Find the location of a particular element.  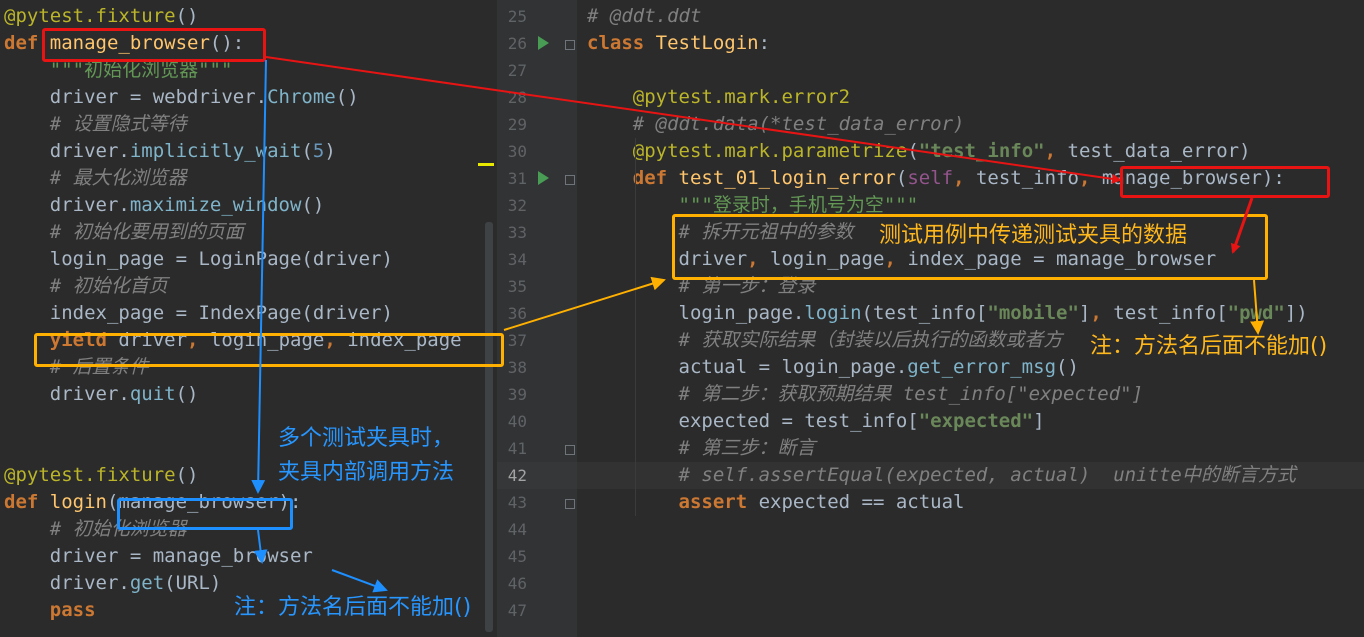

code-line: driver = manage_browser is located at coordinates (158, 556).